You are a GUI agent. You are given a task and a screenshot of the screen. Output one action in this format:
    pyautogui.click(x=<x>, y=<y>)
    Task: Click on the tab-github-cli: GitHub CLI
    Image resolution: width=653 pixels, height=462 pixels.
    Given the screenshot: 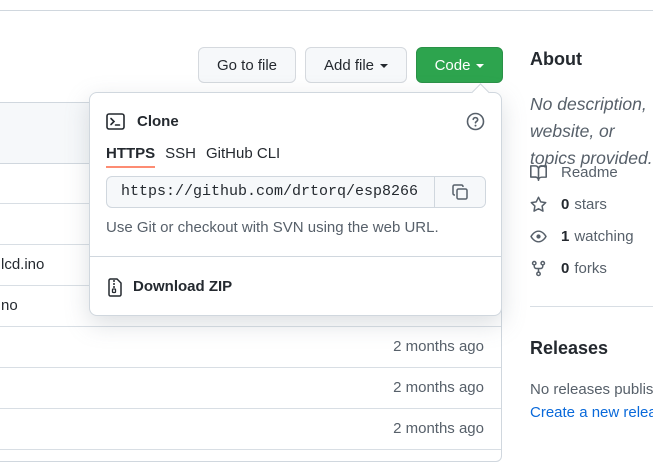 What is the action you would take?
    pyautogui.click(x=243, y=156)
    